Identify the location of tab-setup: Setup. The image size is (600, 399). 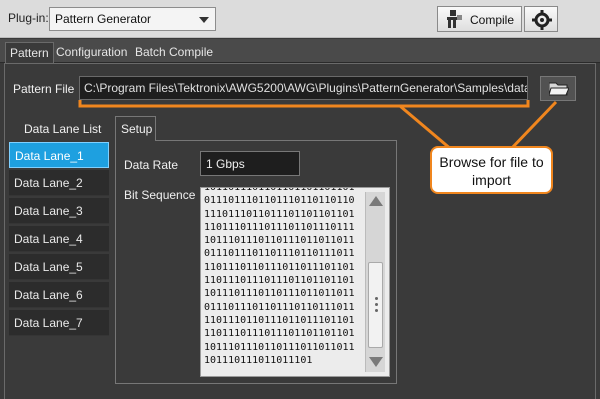
(135, 128).